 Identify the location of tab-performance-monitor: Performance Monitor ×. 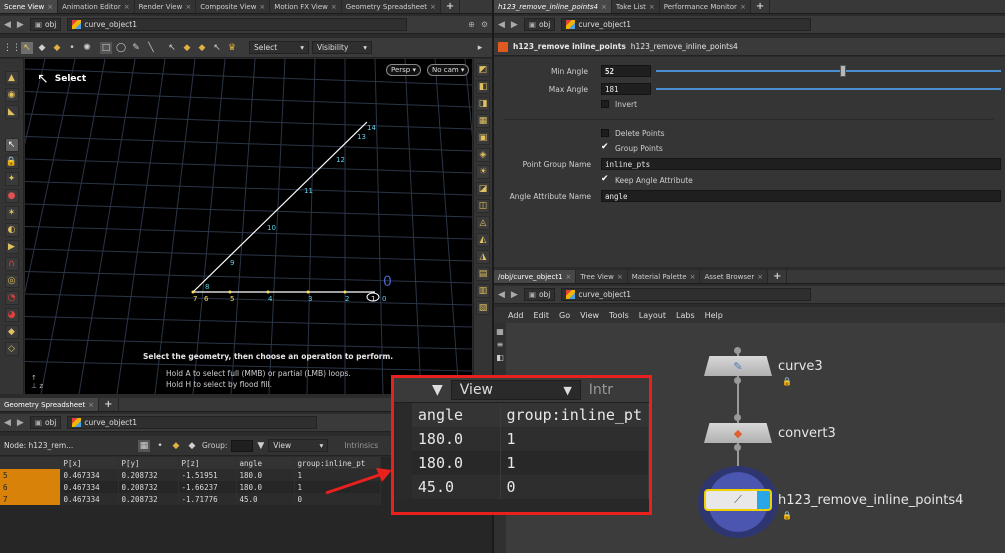
(705, 6).